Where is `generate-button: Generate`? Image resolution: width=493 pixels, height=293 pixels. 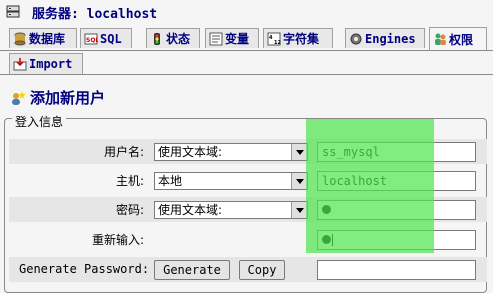 generate-button: Generate is located at coordinates (192, 270).